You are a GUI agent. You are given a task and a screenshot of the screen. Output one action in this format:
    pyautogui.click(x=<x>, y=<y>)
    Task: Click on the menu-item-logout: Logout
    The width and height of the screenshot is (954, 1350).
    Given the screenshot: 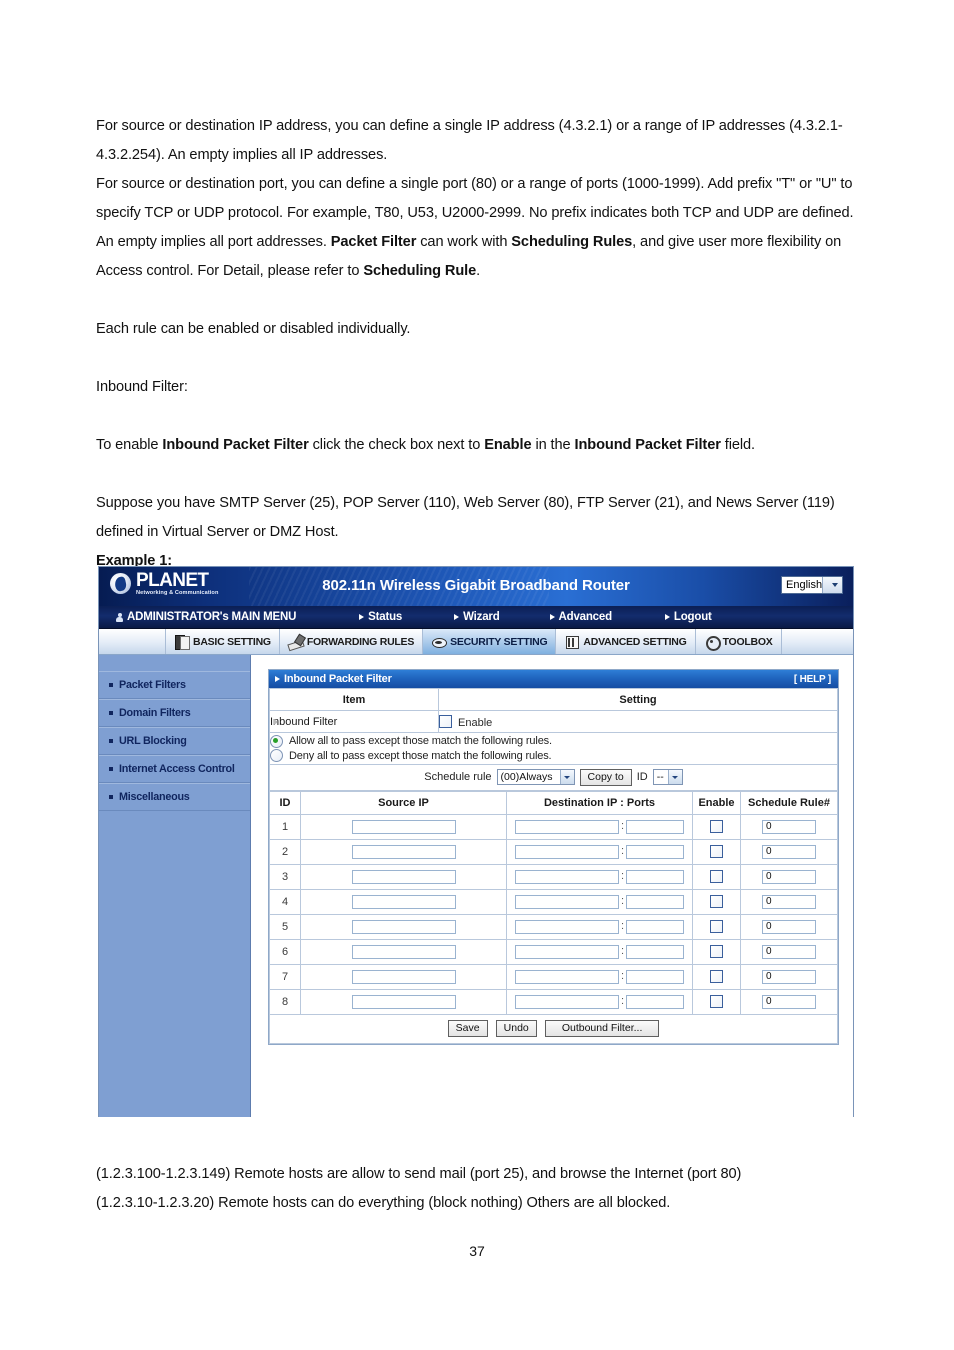 What is the action you would take?
    pyautogui.click(x=688, y=617)
    